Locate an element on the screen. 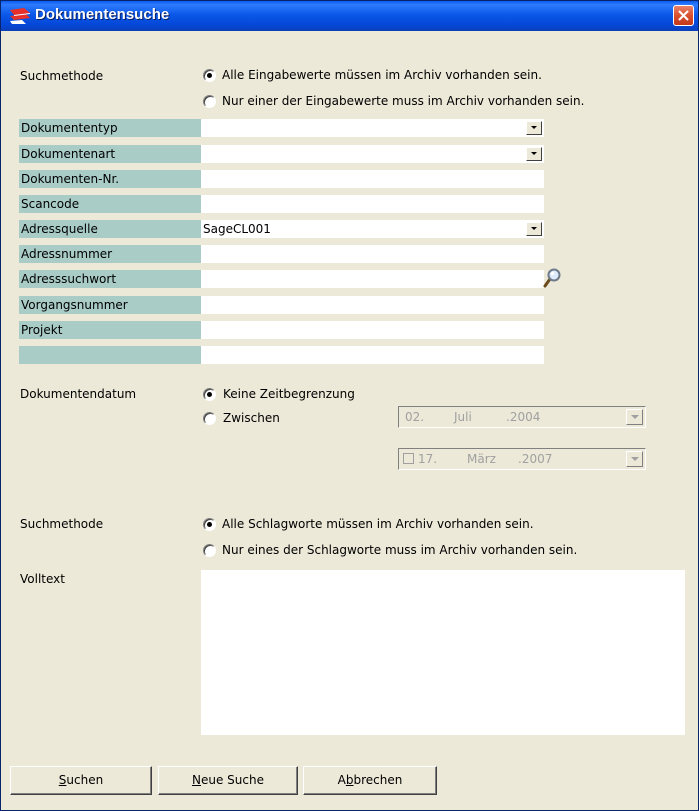 This screenshot has height=811, width=699. field-label-projekt: Projekt is located at coordinates (110, 330).